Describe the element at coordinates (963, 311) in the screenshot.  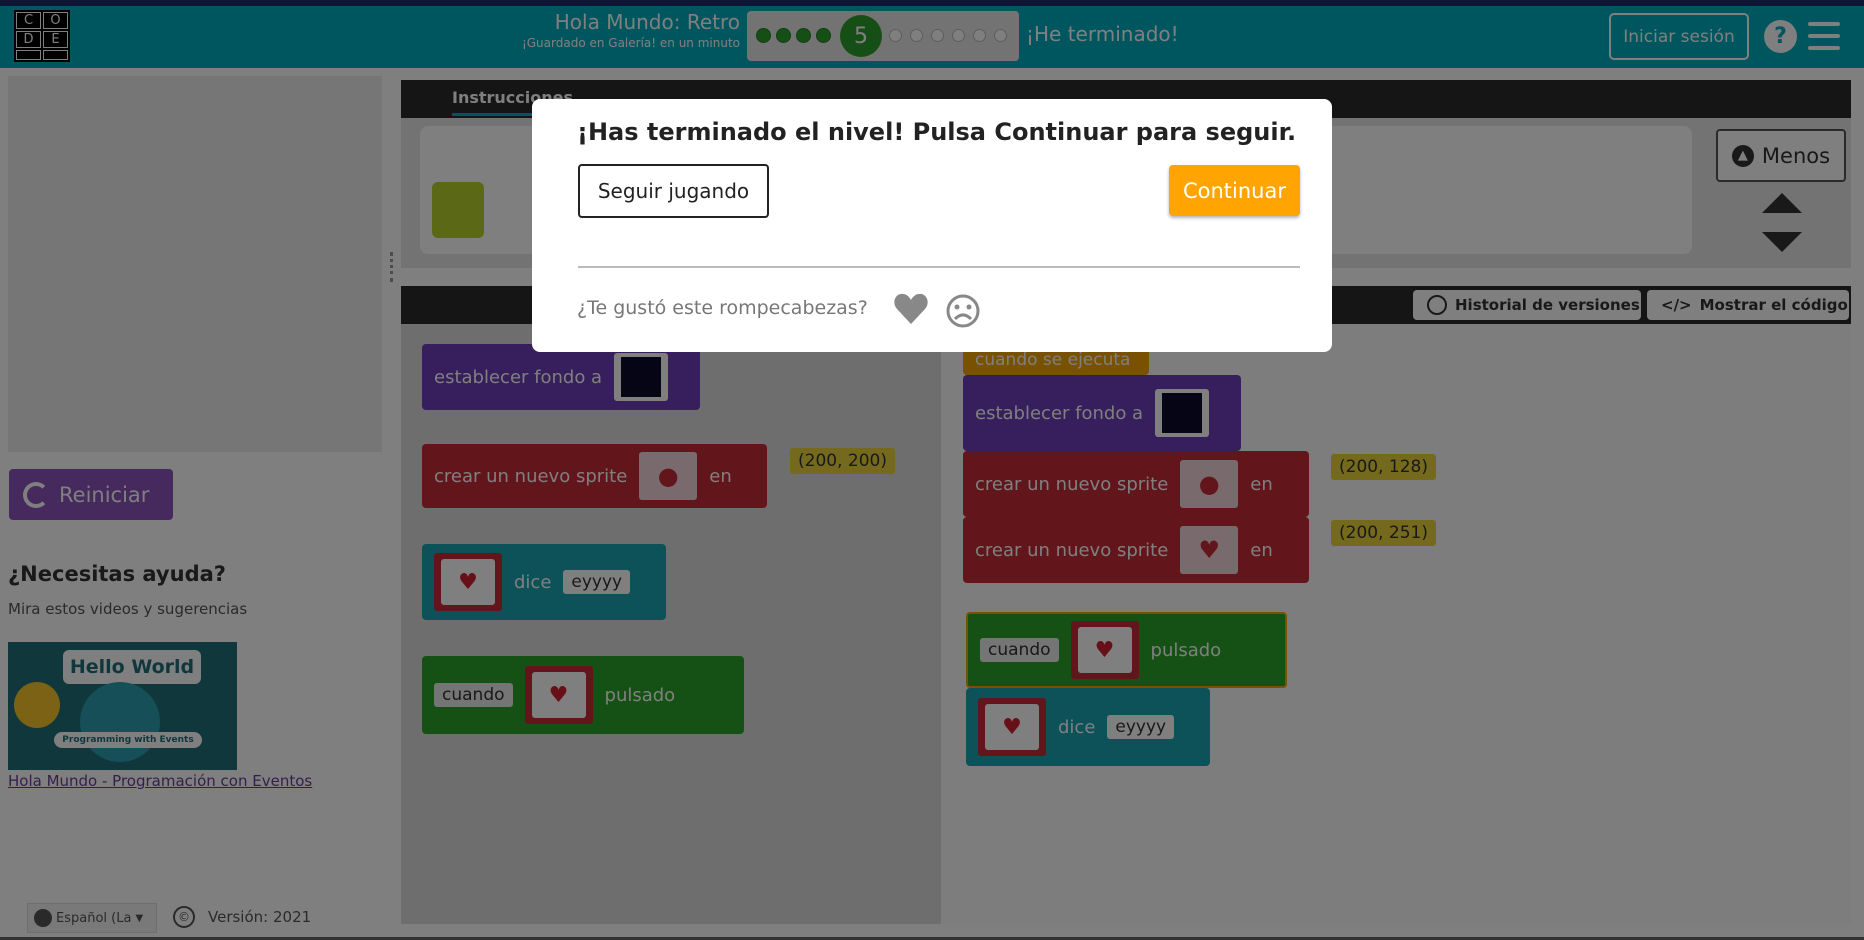
I see `sad-face-icon` at that location.